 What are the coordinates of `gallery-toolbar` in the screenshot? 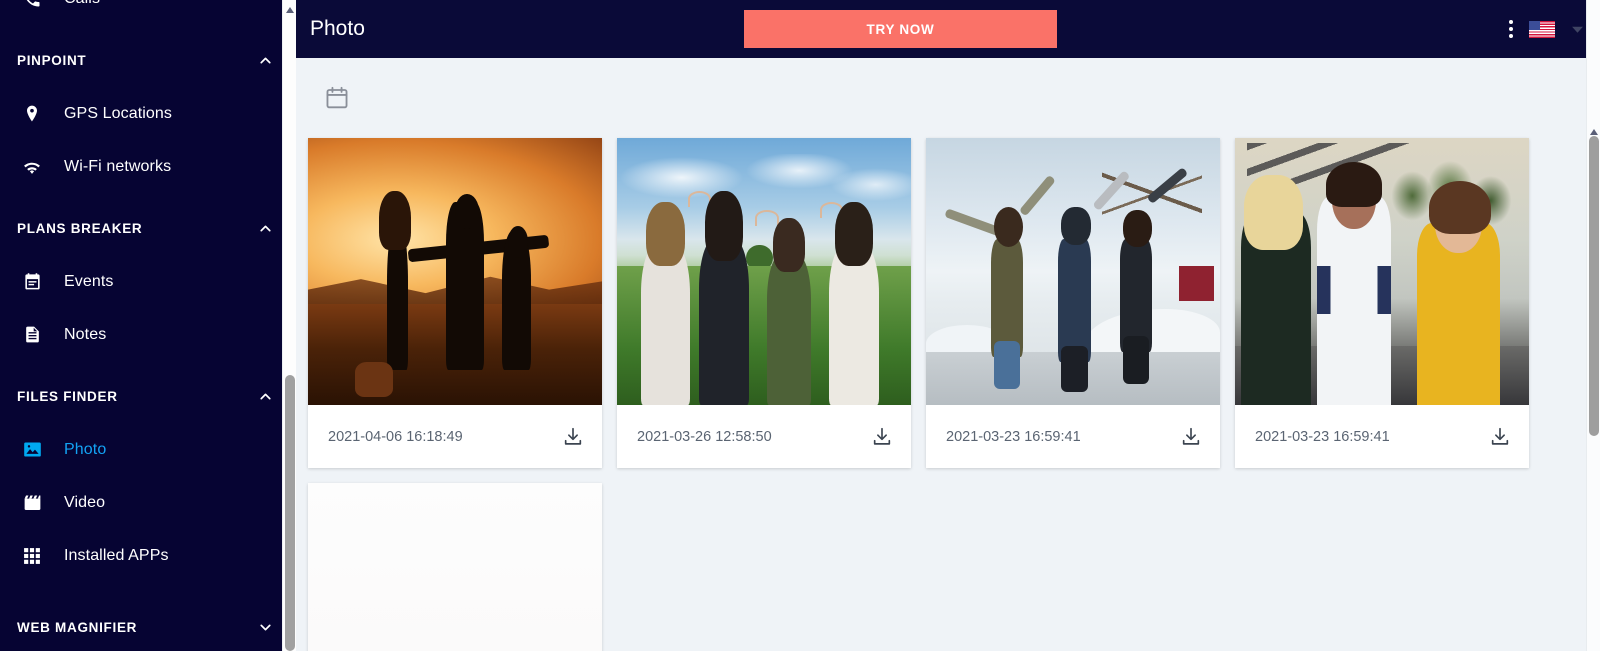 It's located at (948, 98).